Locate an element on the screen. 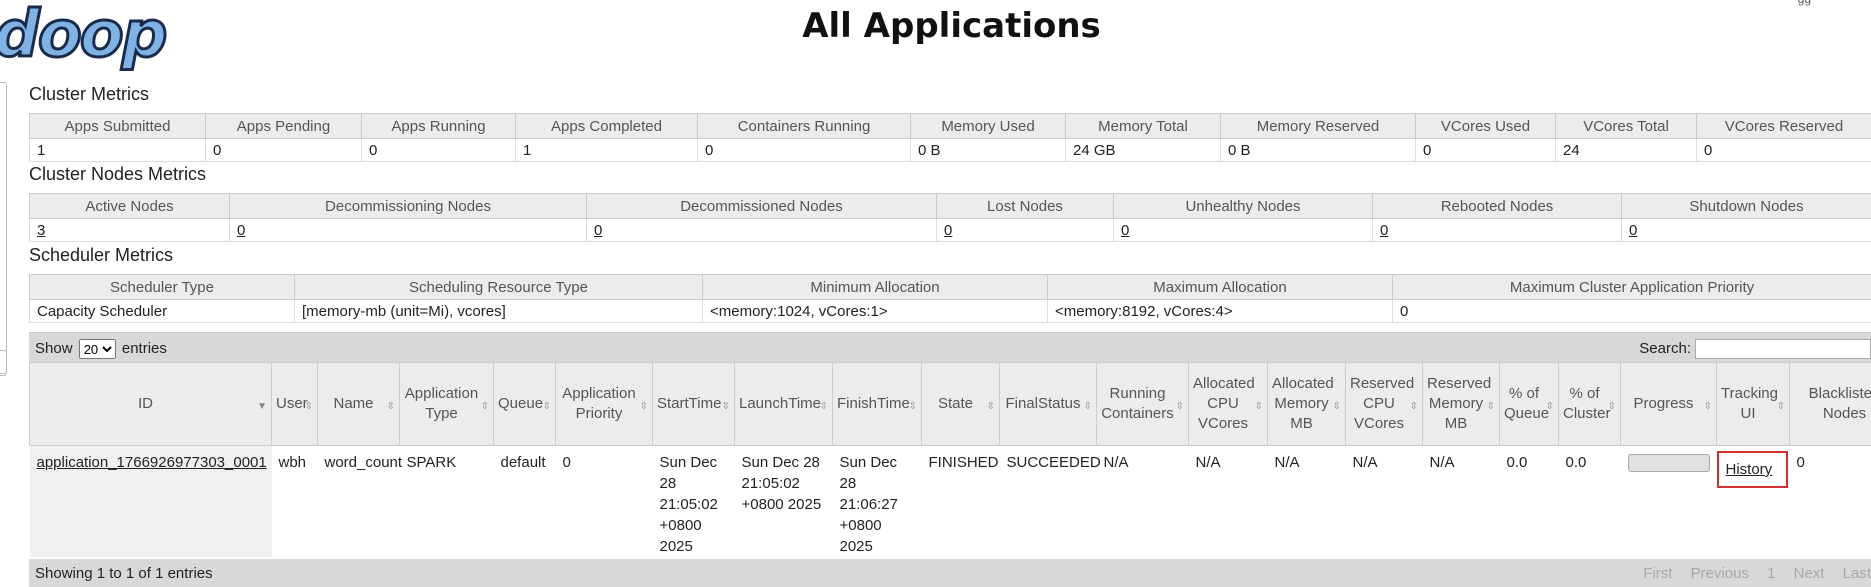 The image size is (1871, 587). page-title: All Applications is located at coordinates (951, 26).